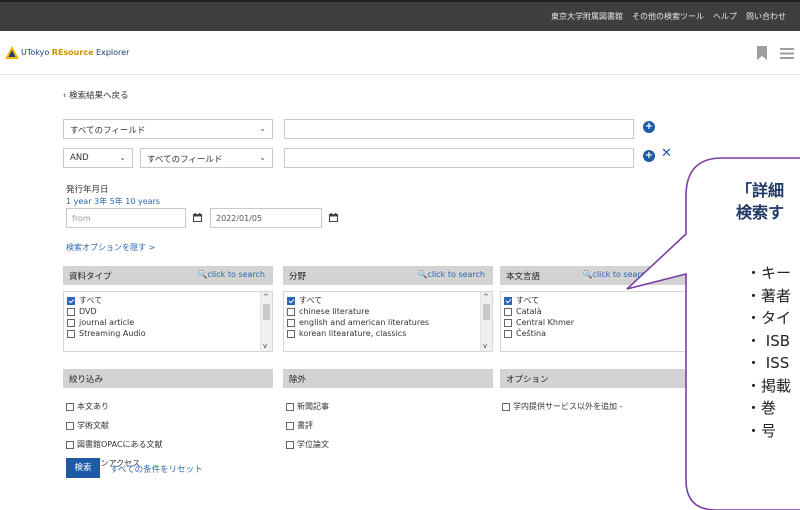  Describe the element at coordinates (725, 16) in the screenshot. I see `top-link-help: ヘルプ` at that location.